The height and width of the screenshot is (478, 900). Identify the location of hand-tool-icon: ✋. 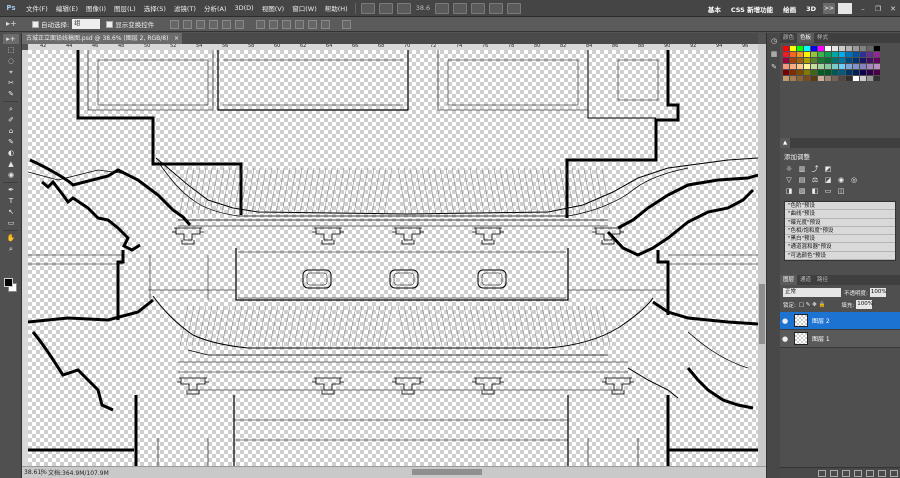
(11, 238).